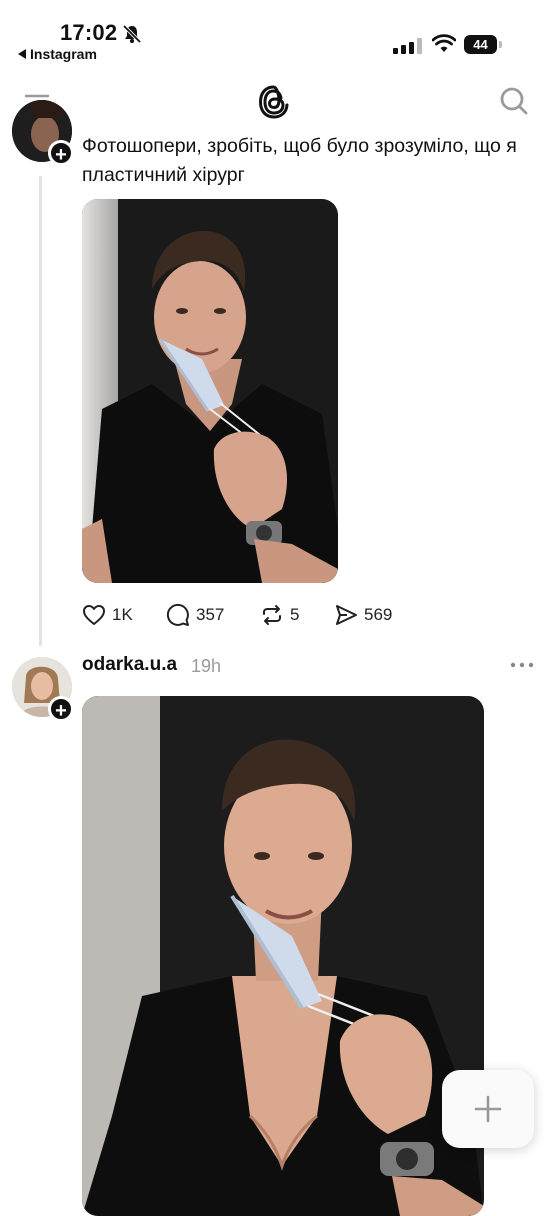 The height and width of the screenshot is (1216, 551). I want to click on new-thread-button, so click(488, 1109).